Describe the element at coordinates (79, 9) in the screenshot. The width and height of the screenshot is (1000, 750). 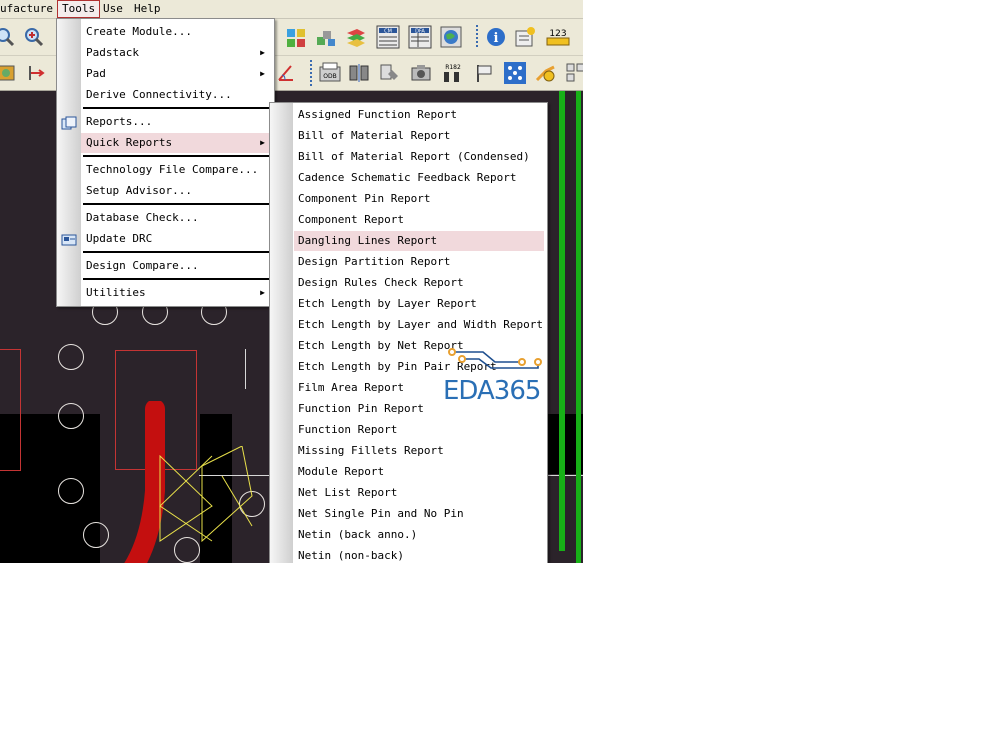
I see `menu-tools: Tools` at that location.